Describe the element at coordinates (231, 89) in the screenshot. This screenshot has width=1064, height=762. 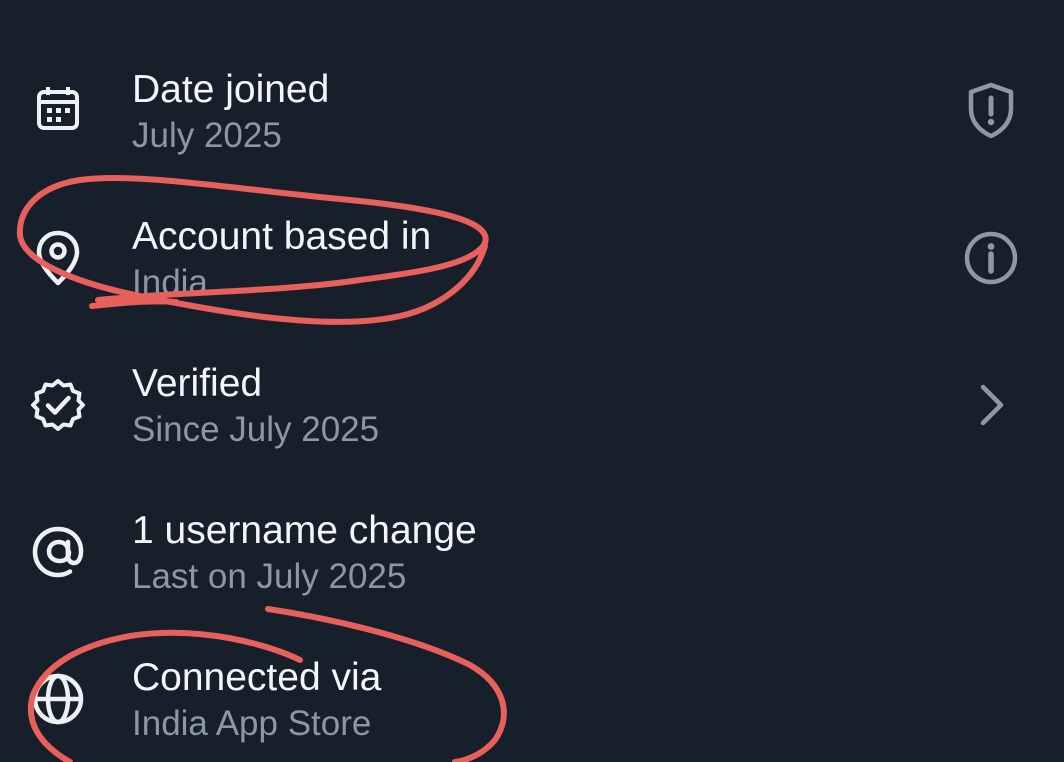
I see `date-joined-title: Date joined` at that location.